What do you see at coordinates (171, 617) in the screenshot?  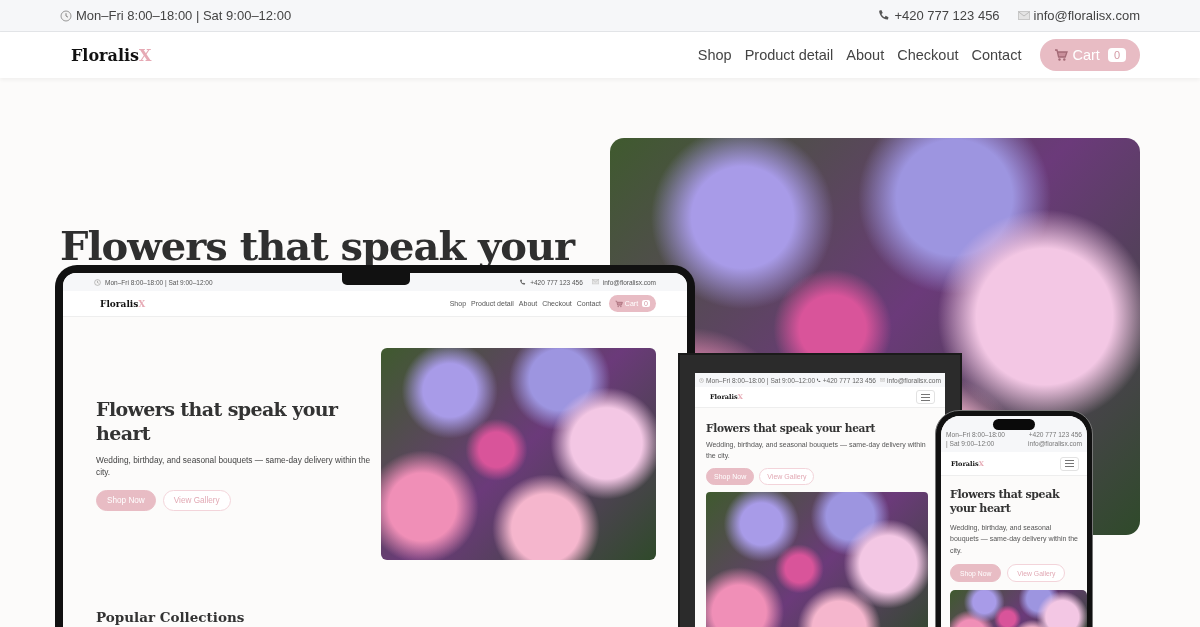 I see `section-title: Popular Collections` at bounding box center [171, 617].